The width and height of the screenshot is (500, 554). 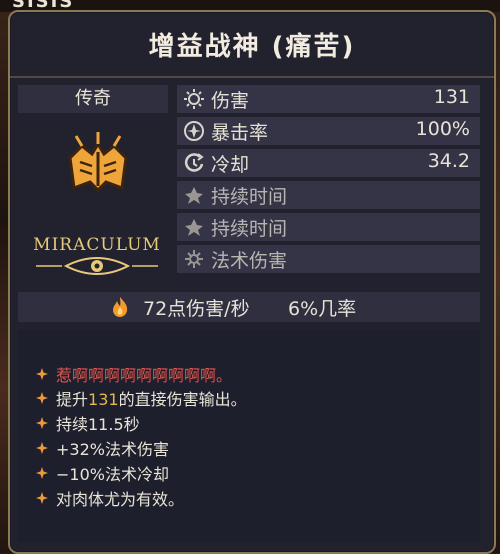 What do you see at coordinates (144, 375) in the screenshot?
I see `description-line-1: 惹啊啊啊啊啊啊啊啊啊。` at bounding box center [144, 375].